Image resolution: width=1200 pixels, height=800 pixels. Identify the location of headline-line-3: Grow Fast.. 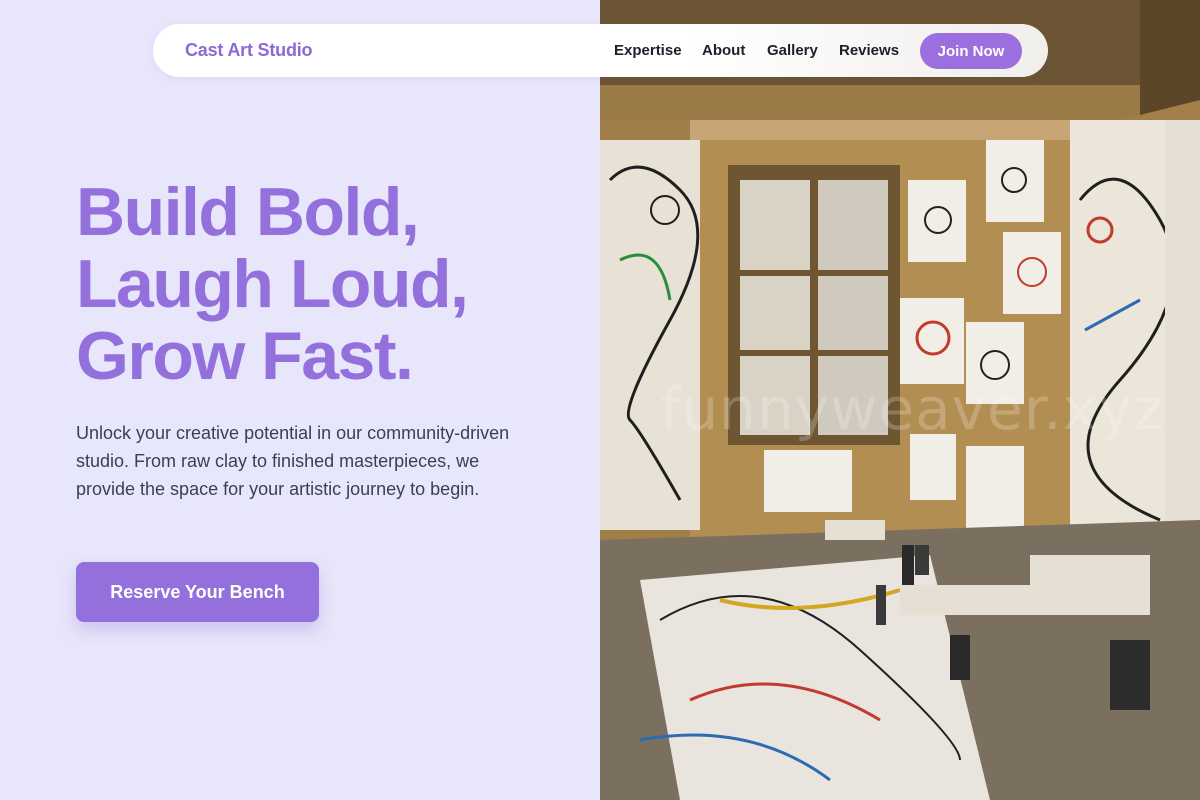
(245, 356).